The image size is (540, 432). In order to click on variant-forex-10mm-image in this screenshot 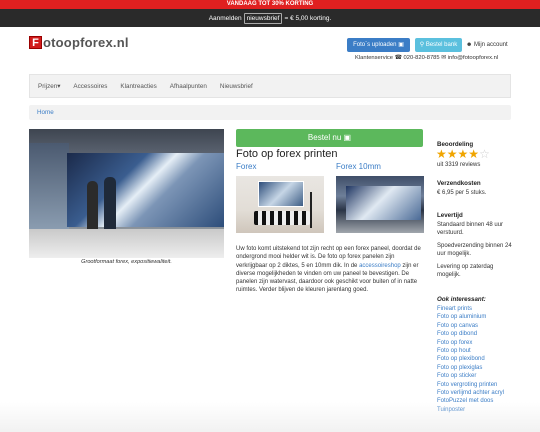, I will do `click(380, 204)`.